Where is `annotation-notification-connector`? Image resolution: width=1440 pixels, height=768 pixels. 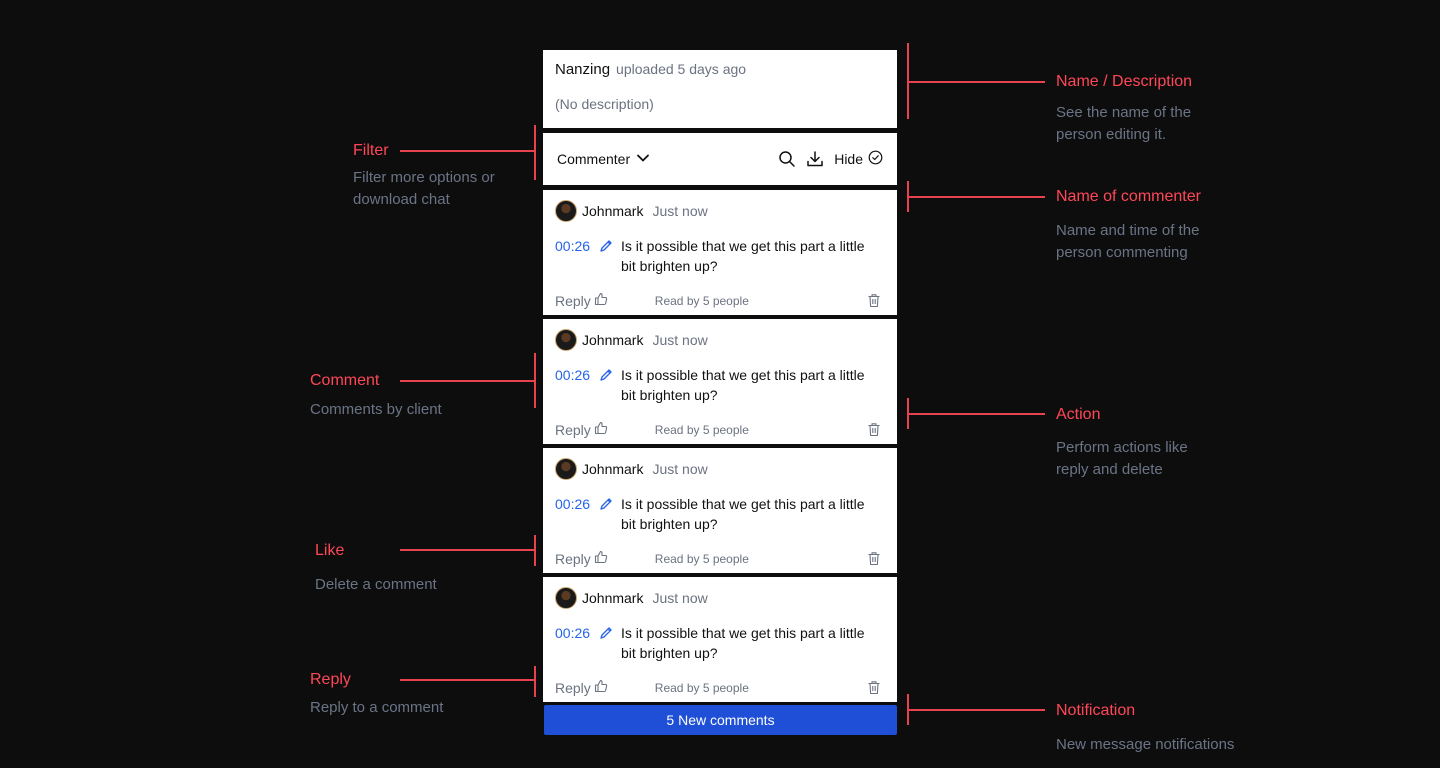 annotation-notification-connector is located at coordinates (976, 710).